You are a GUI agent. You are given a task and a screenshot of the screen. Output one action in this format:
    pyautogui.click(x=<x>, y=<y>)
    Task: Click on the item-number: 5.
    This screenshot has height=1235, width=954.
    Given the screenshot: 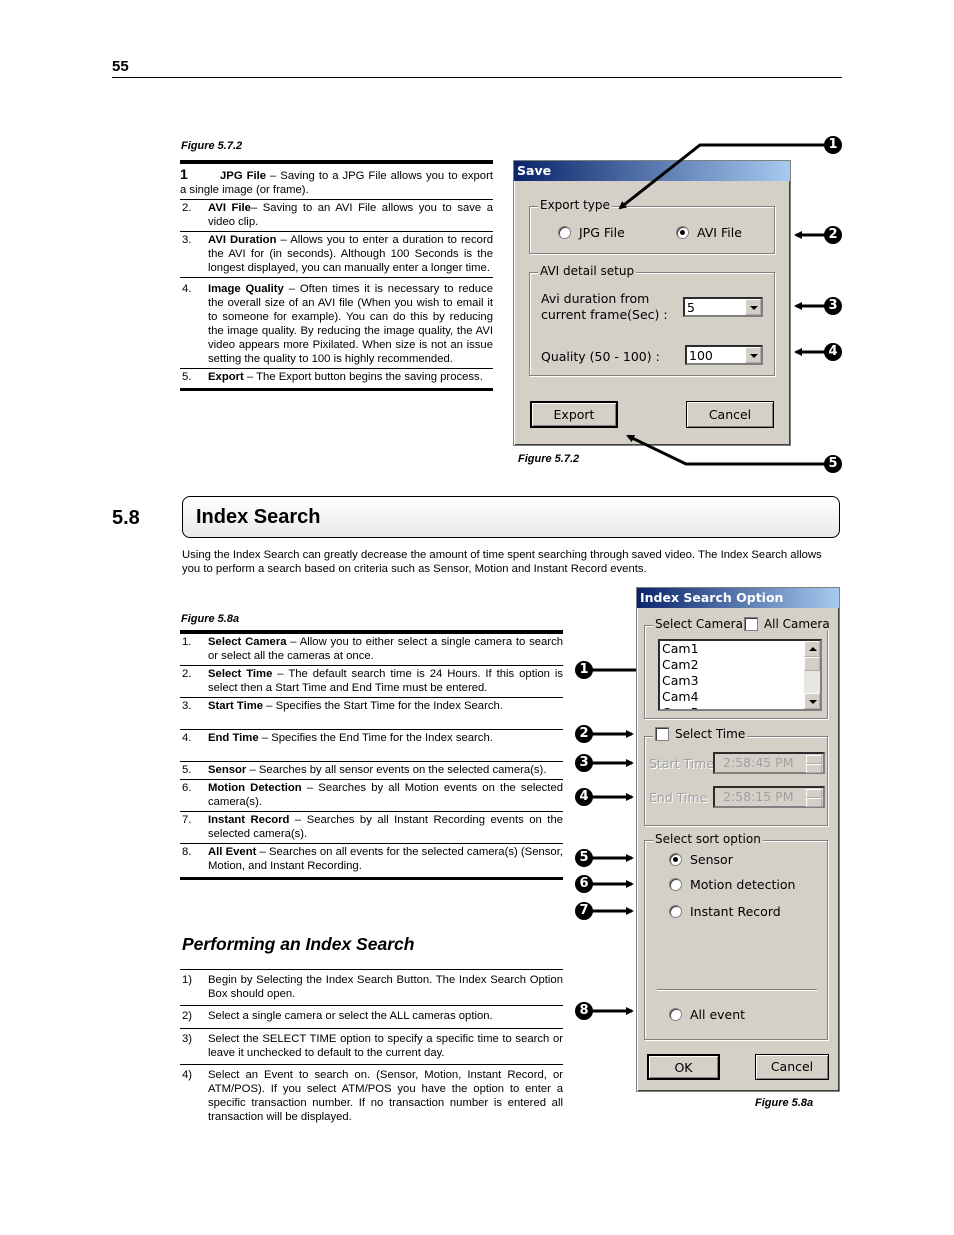 What is the action you would take?
    pyautogui.click(x=187, y=377)
    